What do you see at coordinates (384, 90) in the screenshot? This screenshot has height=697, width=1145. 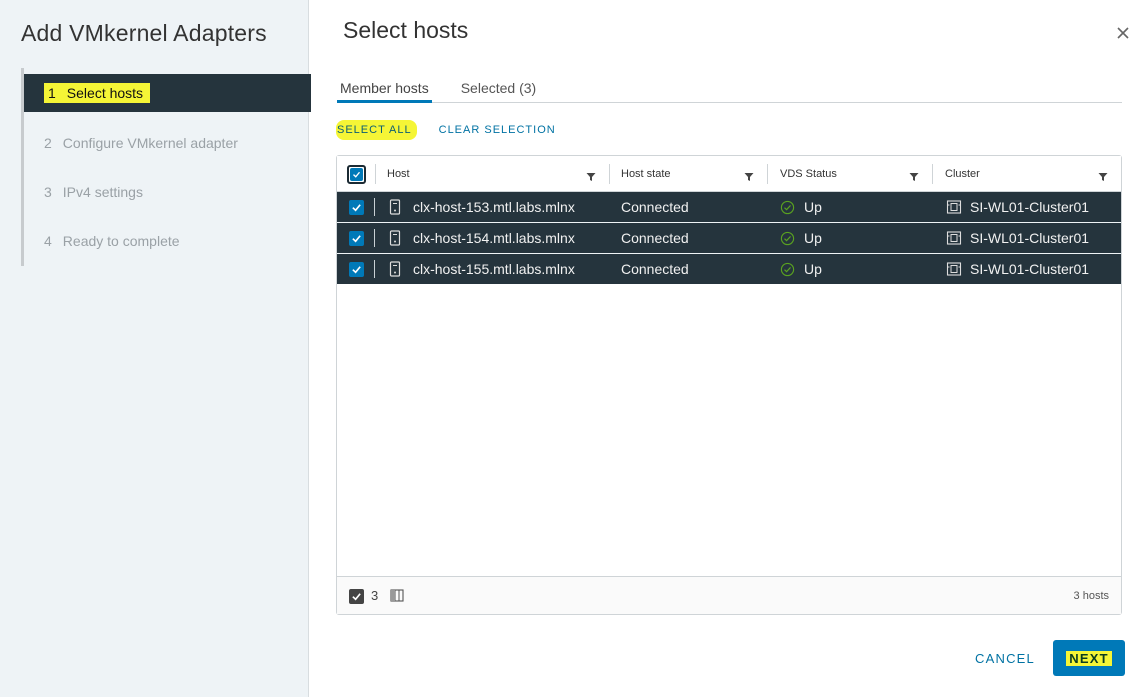 I see `tab-member-hosts: Member hosts` at bounding box center [384, 90].